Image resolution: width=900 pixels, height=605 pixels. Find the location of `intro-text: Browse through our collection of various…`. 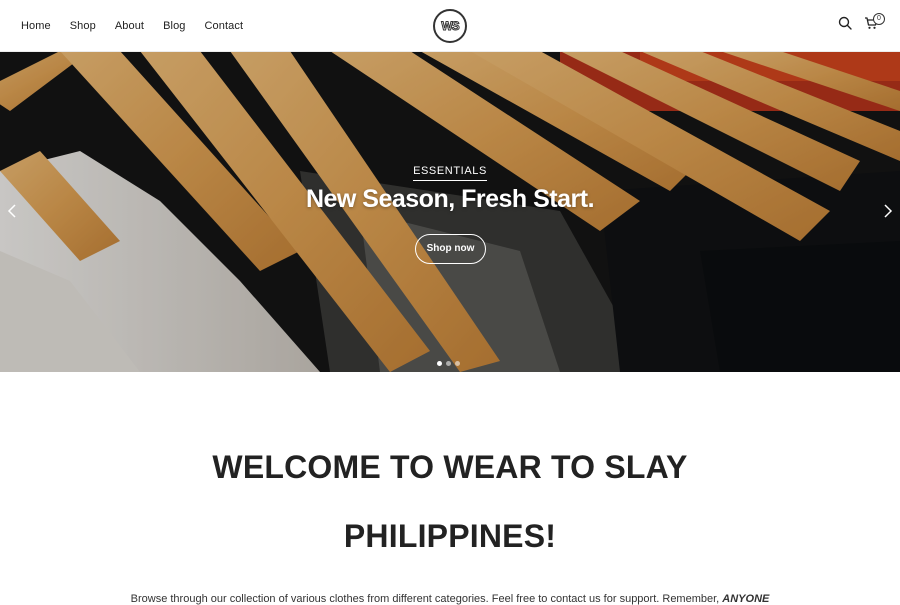

intro-text: Browse through our collection of various… is located at coordinates (450, 599).